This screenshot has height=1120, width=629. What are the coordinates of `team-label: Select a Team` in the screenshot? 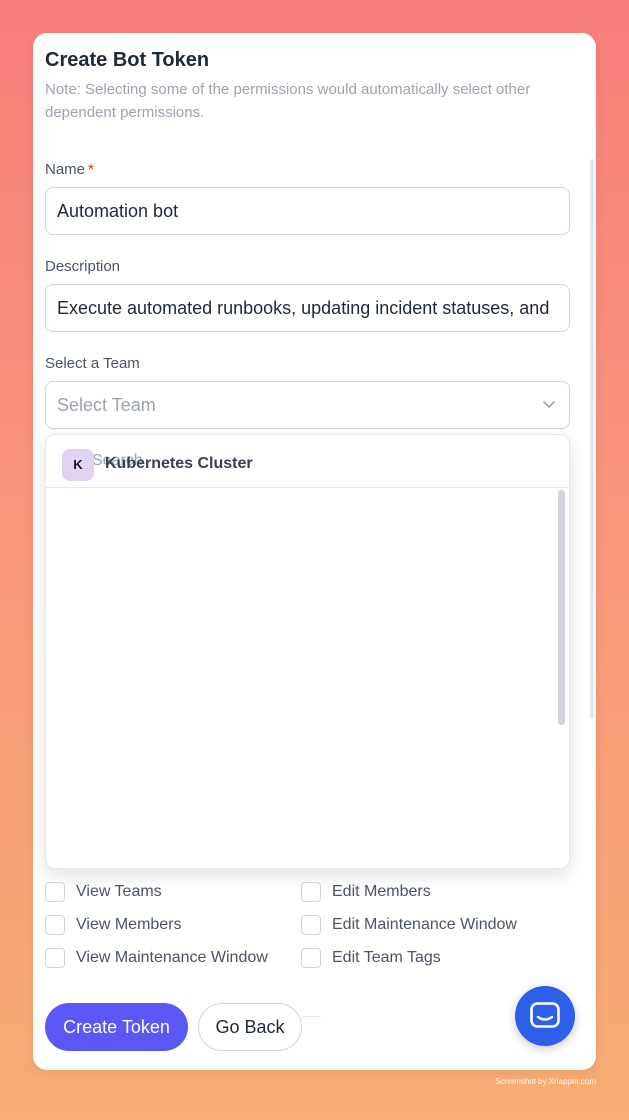 It's located at (92, 363).